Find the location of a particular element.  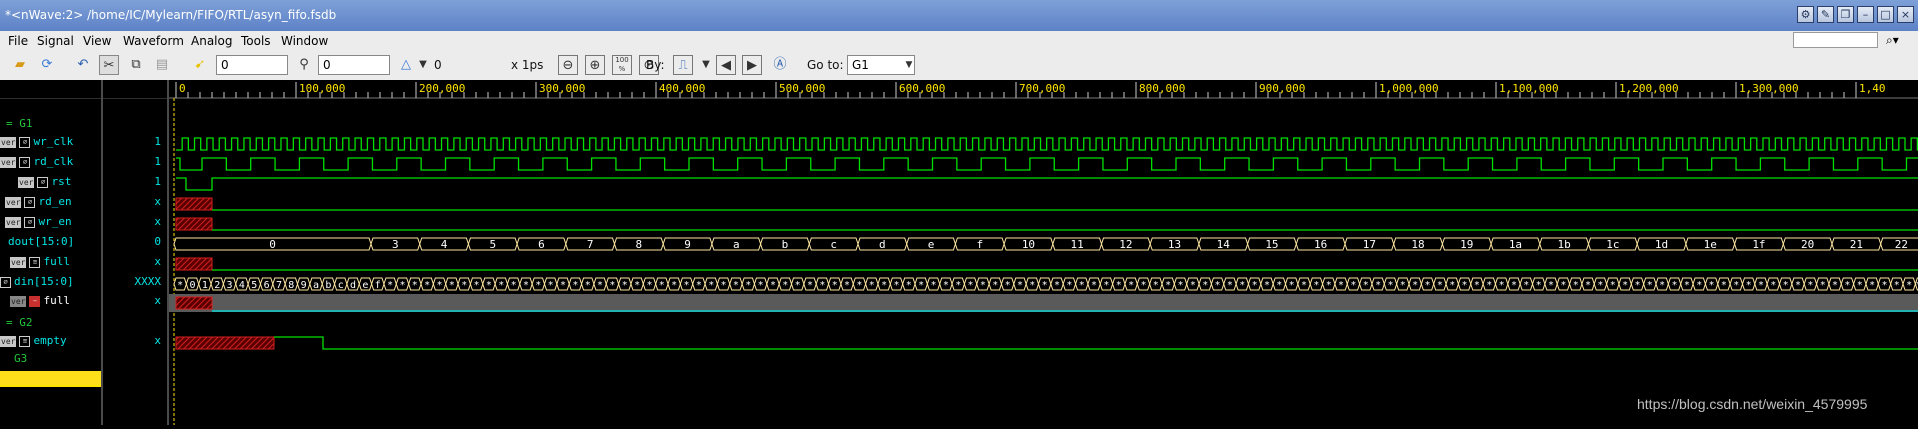

bus-icon: − is located at coordinates (35, 301).